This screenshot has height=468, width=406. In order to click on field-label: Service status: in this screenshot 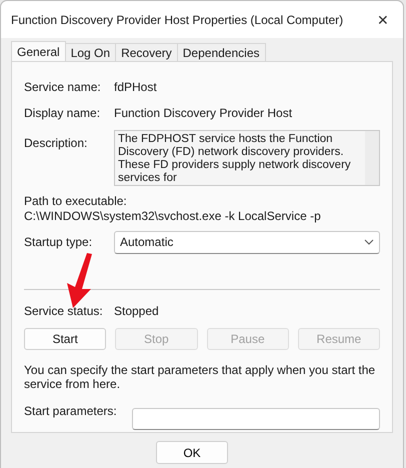, I will do `click(64, 311)`.